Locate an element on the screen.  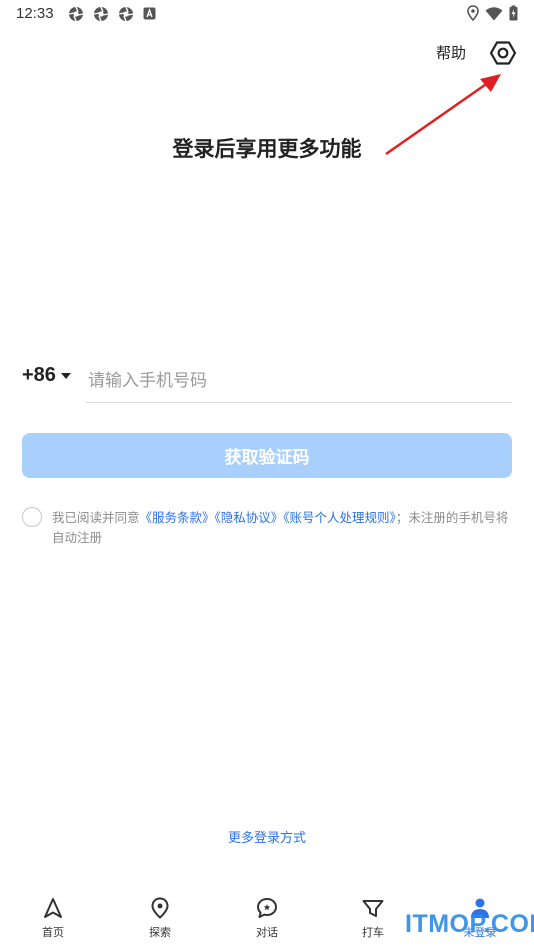
nav-label: 对话 is located at coordinates (267, 932).